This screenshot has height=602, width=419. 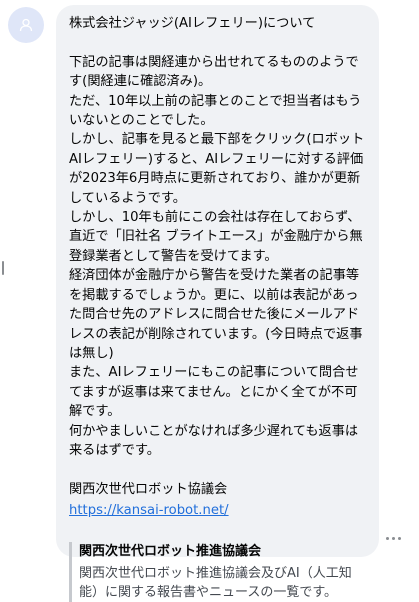 I want to click on message-link: https://kansai-robot.net/, so click(x=149, y=510).